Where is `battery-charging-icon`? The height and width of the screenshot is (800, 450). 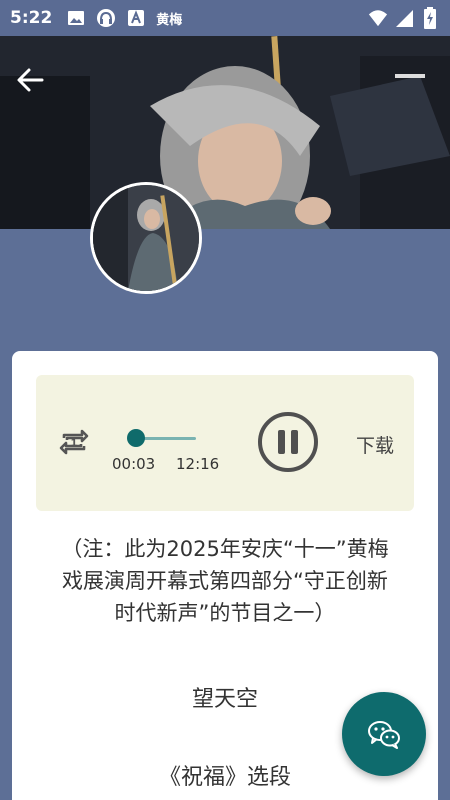 battery-charging-icon is located at coordinates (430, 18).